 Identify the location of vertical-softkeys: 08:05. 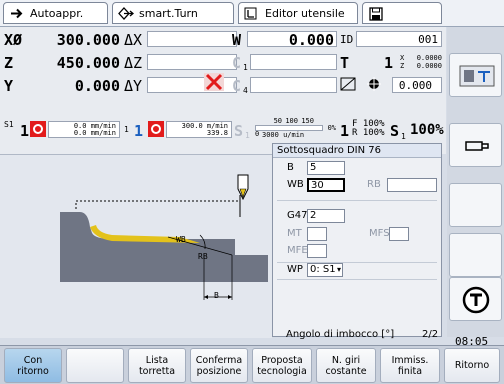
(475, 187).